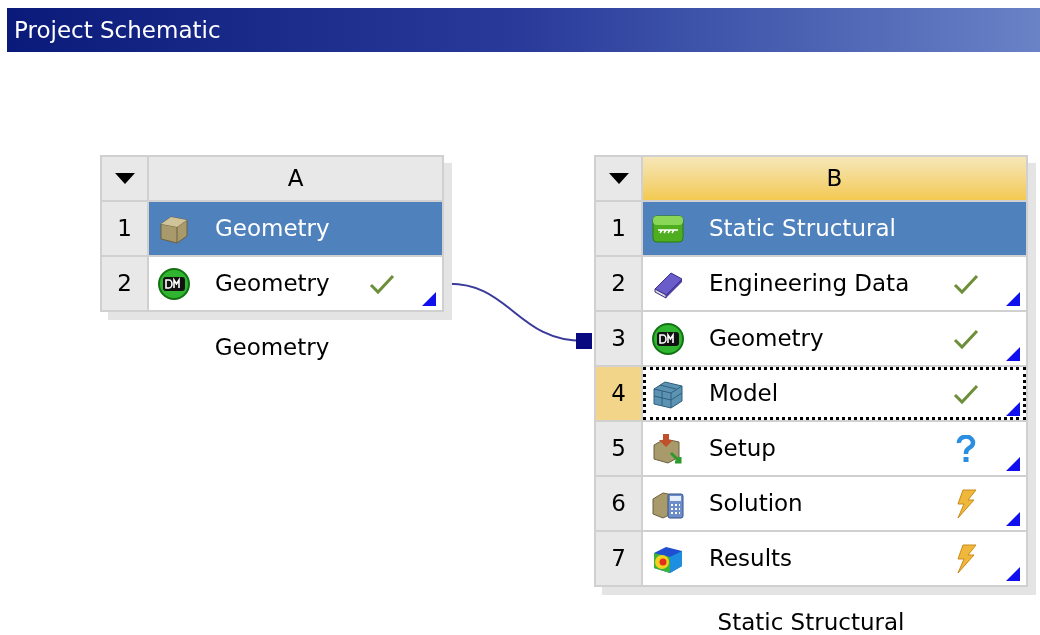 This screenshot has width=1040, height=635. What do you see at coordinates (618, 393) in the screenshot?
I see `row-number: 4` at bounding box center [618, 393].